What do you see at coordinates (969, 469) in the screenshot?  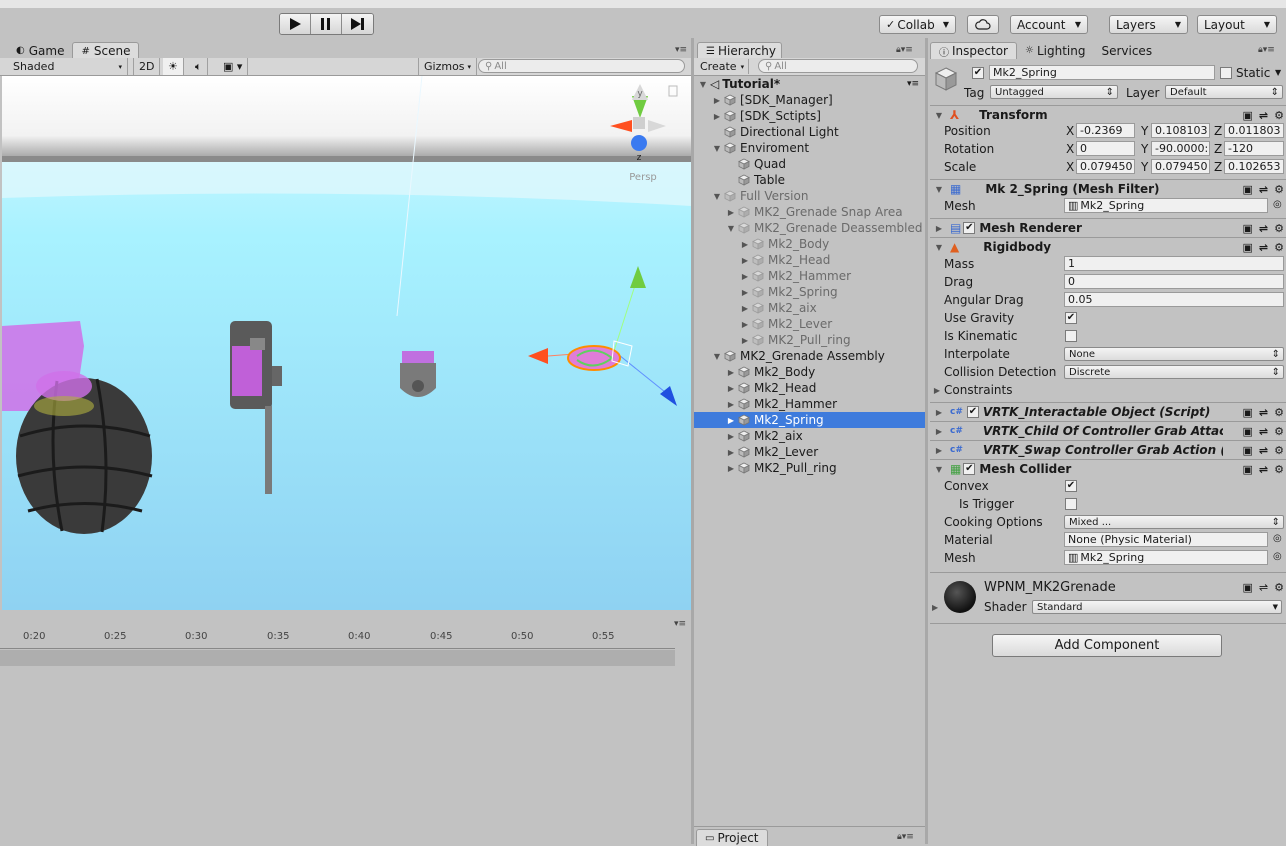 I see `mesh-collider-checkbox: ✔` at bounding box center [969, 469].